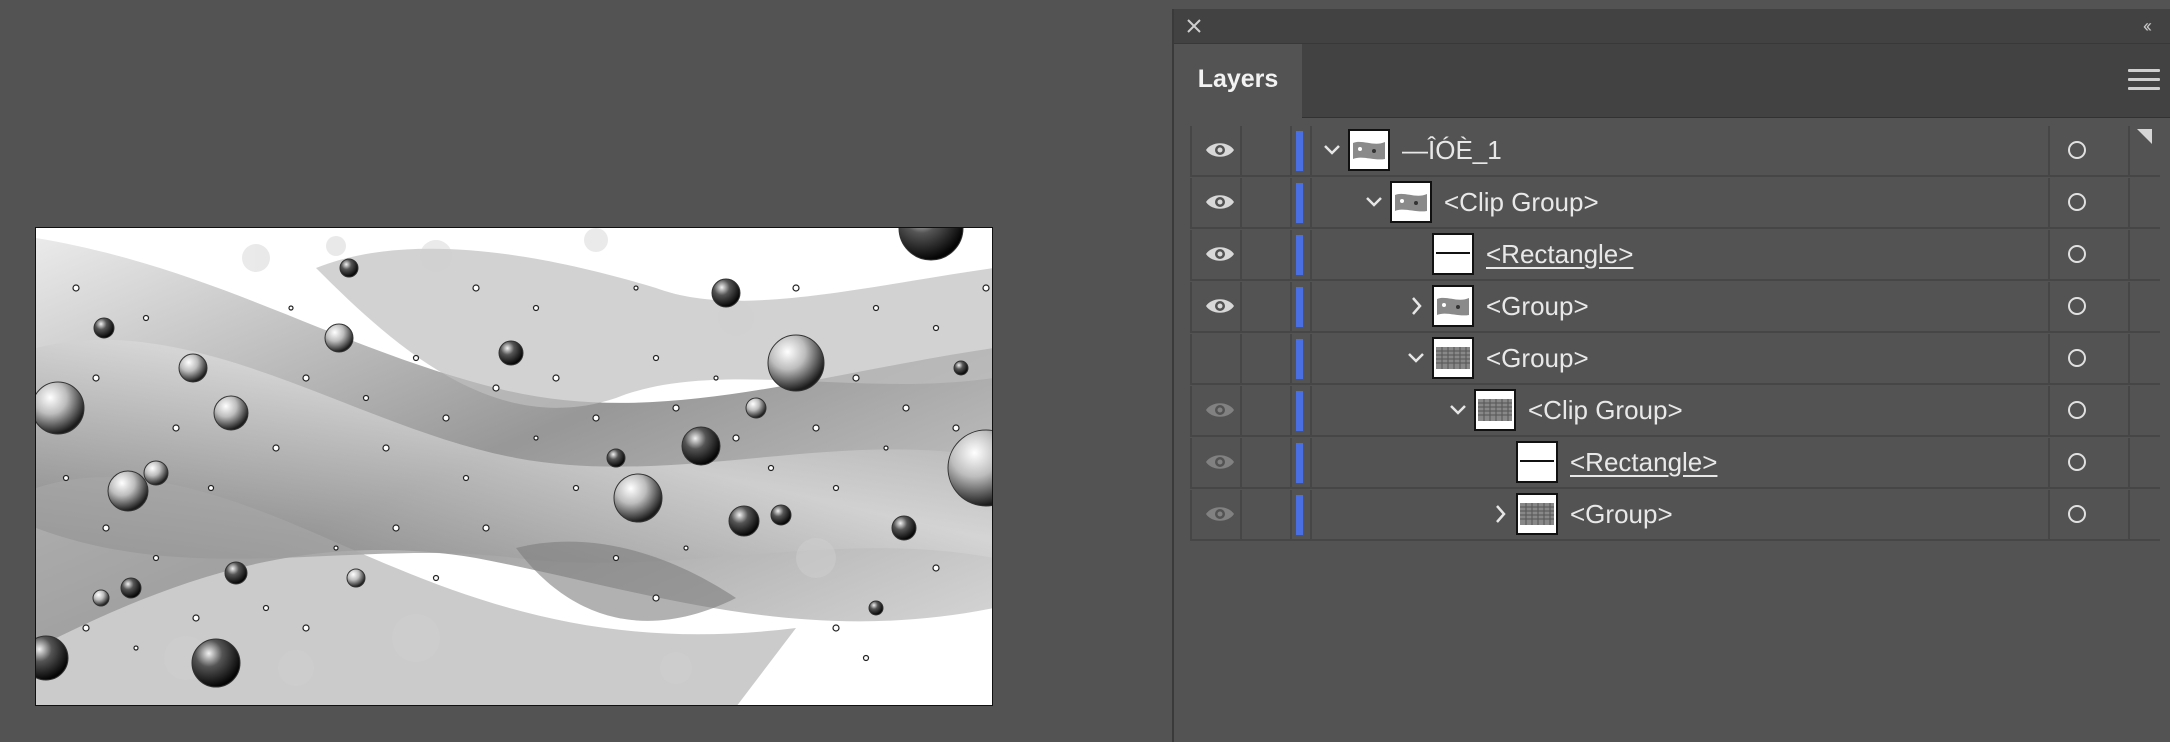 The width and height of the screenshot is (2170, 742). Describe the element at coordinates (1238, 81) in the screenshot. I see `tab-layers: Layers` at that location.